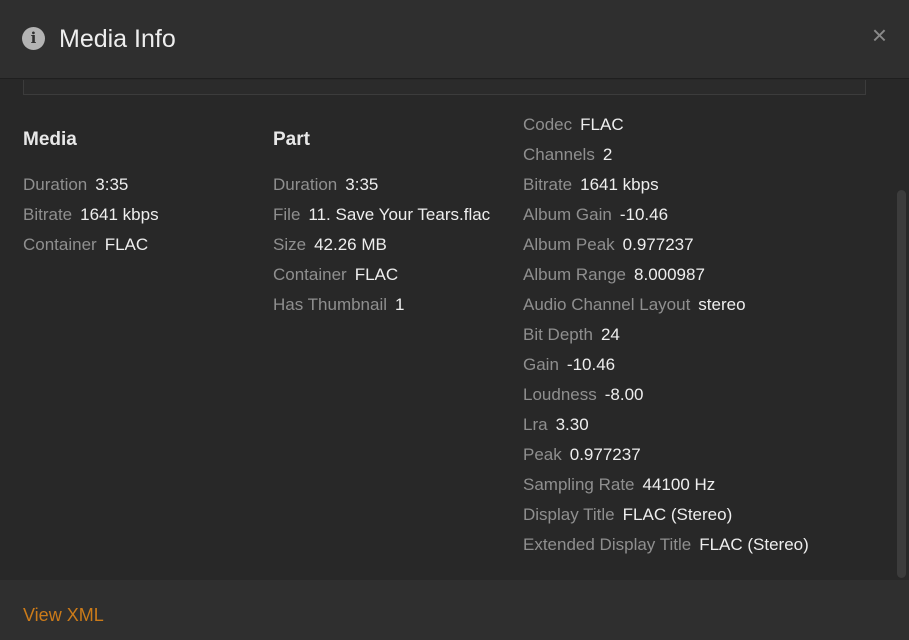 The height and width of the screenshot is (640, 909). Describe the element at coordinates (669, 274) in the screenshot. I see `info-value: 8.000987` at that location.